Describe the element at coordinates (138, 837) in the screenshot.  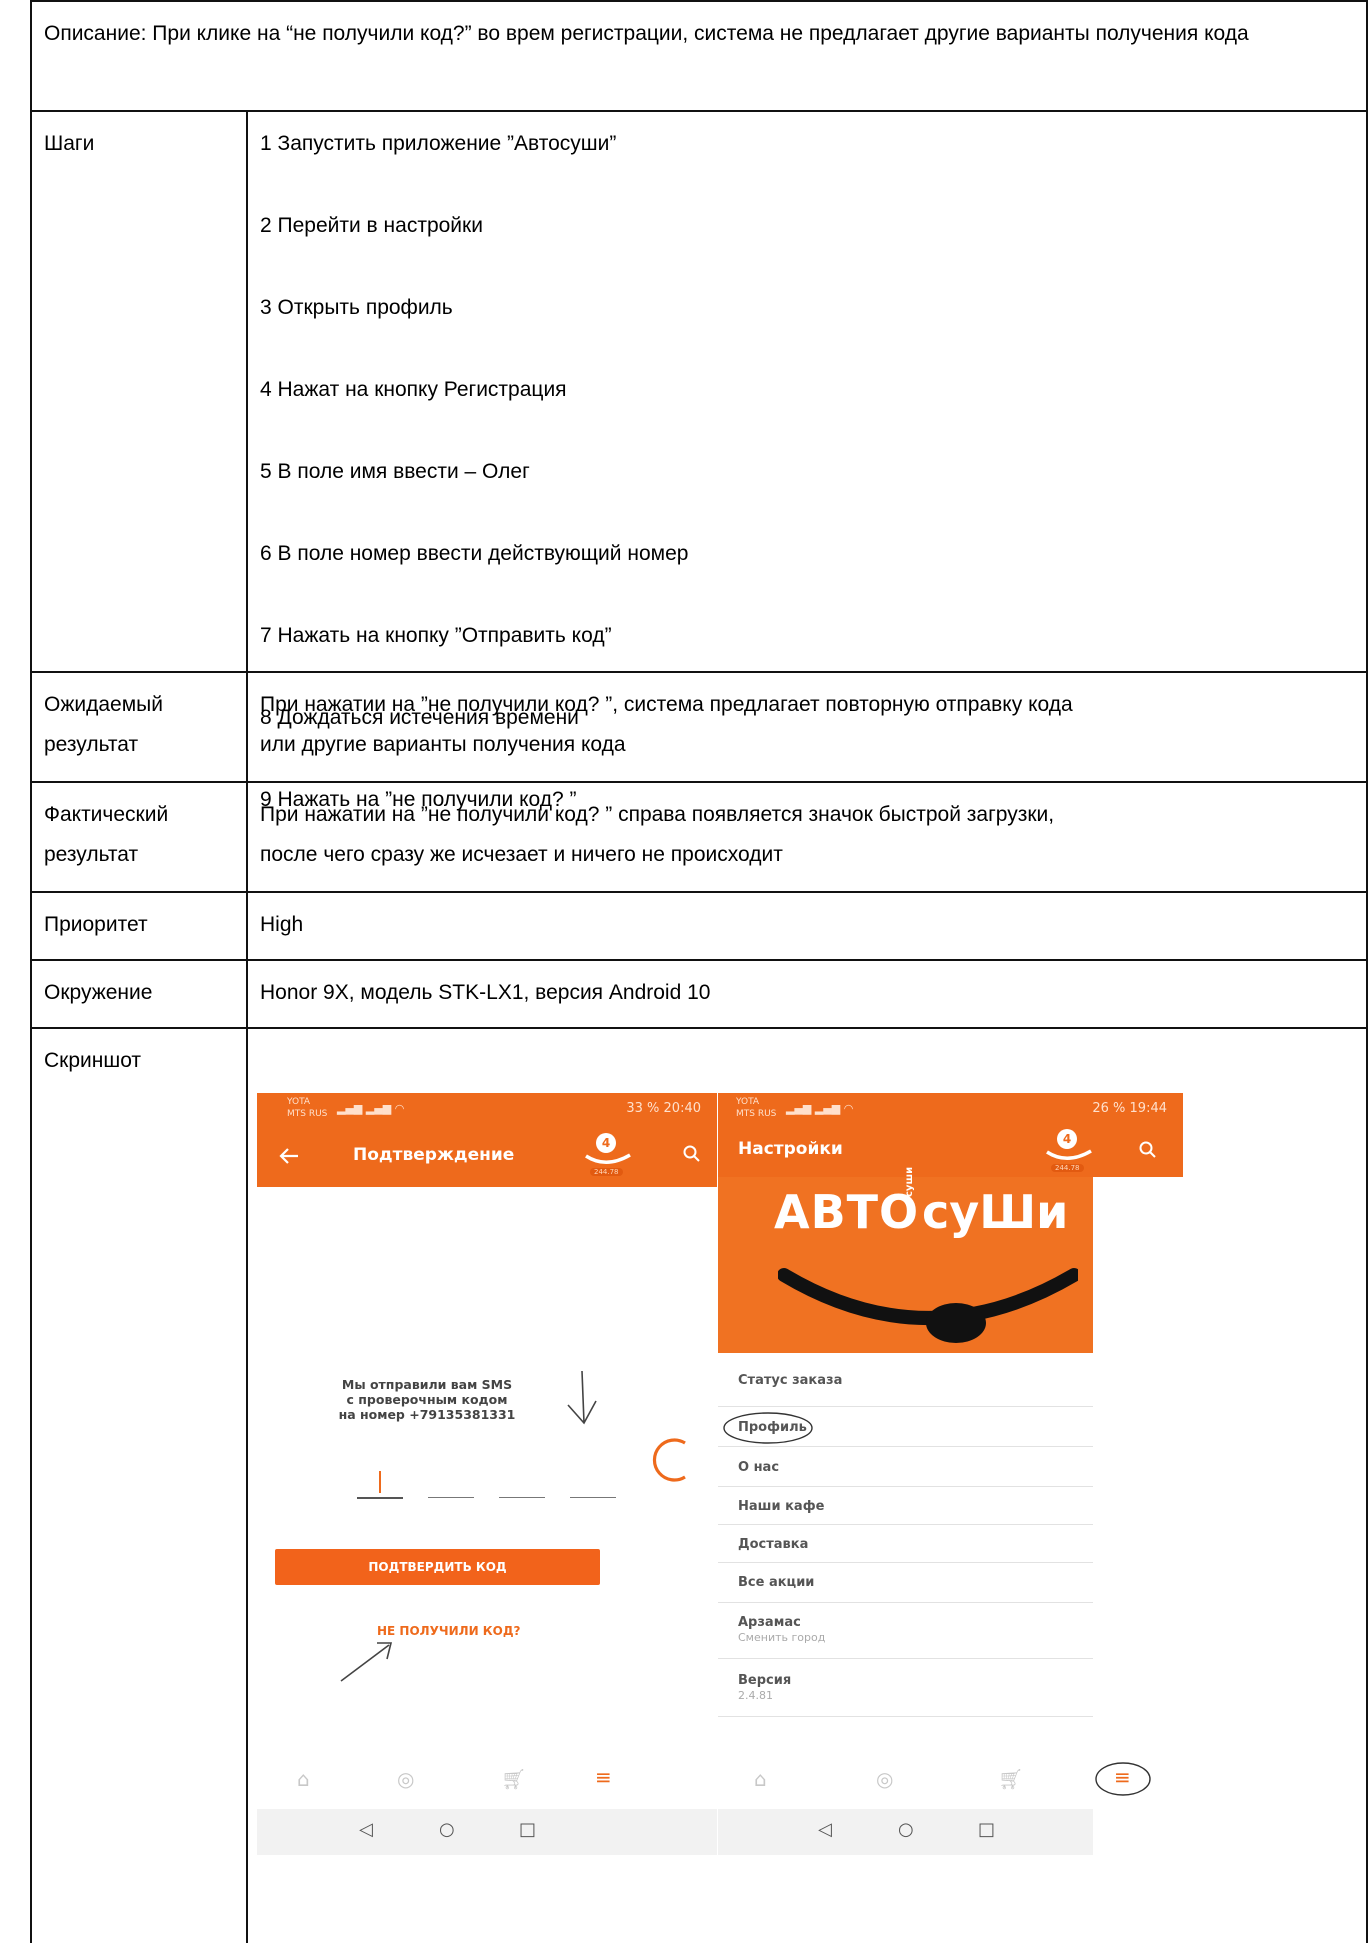
I see `actual-label: Фактический результат` at that location.